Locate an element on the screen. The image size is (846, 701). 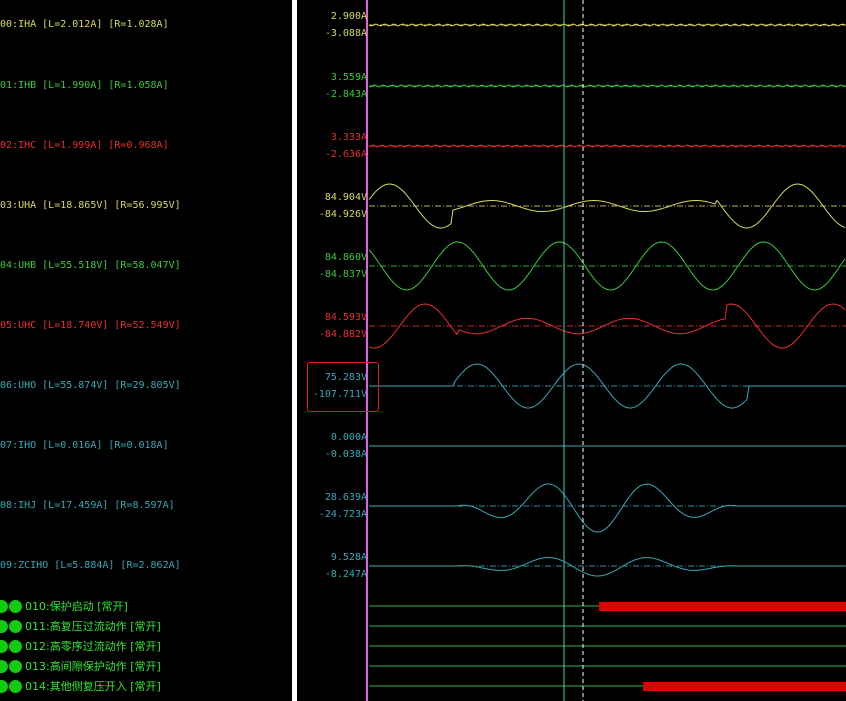
scale-min-label: -8.247A is located at coordinates (345, 574).